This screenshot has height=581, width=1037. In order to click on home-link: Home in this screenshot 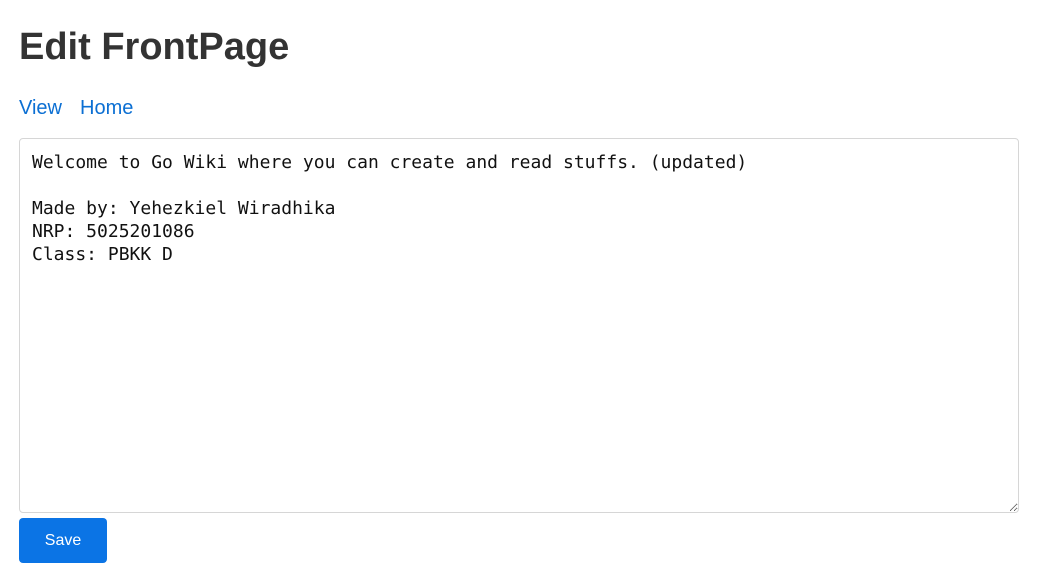, I will do `click(106, 108)`.